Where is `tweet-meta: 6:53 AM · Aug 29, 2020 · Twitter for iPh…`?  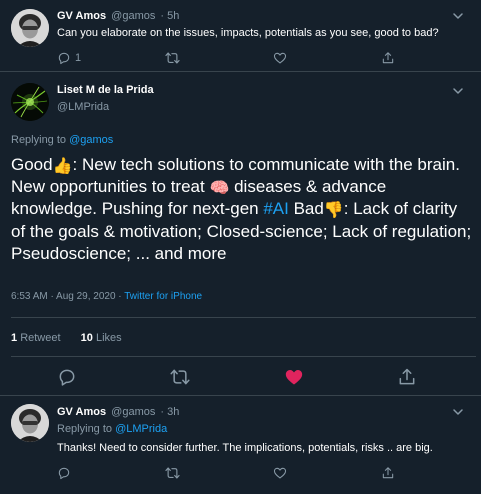
tweet-meta: 6:53 AM · Aug 29, 2020 · Twitter for iPh… is located at coordinates (106, 296).